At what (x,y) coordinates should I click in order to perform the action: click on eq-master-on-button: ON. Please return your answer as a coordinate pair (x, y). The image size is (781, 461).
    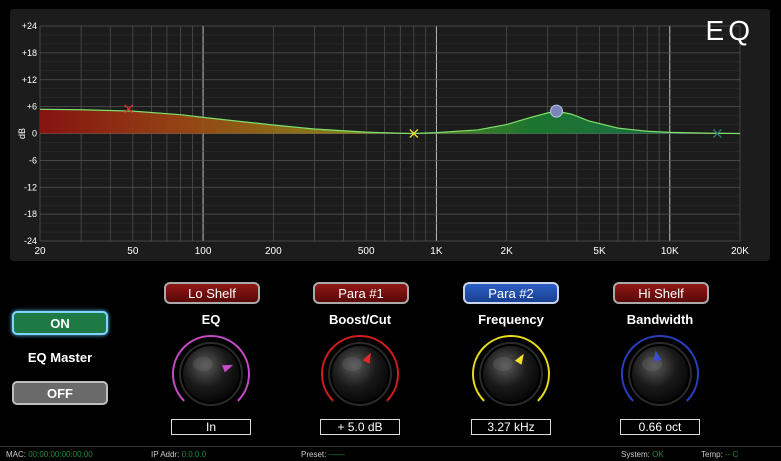
    Looking at the image, I should click on (60, 323).